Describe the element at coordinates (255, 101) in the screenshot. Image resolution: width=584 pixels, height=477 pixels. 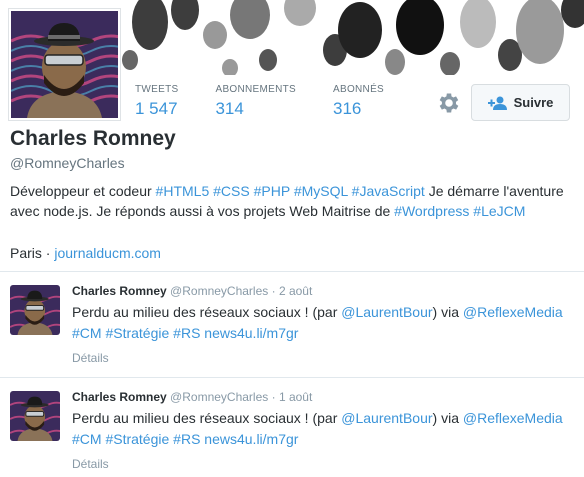
I see `stat-following: ABONNEMENTS 314` at that location.